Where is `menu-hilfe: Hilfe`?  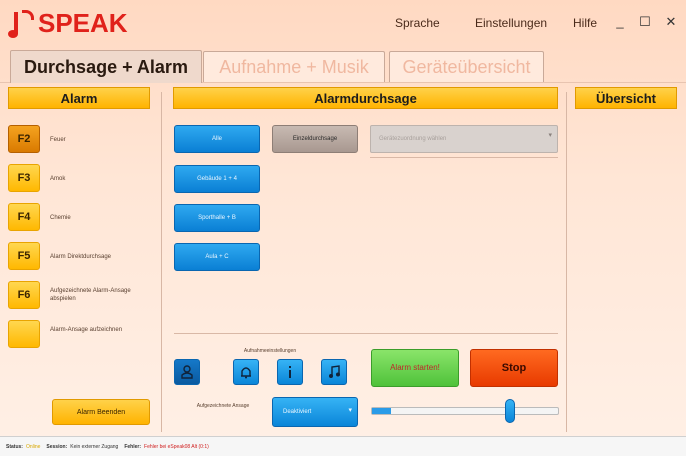
menu-hilfe: Hilfe is located at coordinates (585, 23).